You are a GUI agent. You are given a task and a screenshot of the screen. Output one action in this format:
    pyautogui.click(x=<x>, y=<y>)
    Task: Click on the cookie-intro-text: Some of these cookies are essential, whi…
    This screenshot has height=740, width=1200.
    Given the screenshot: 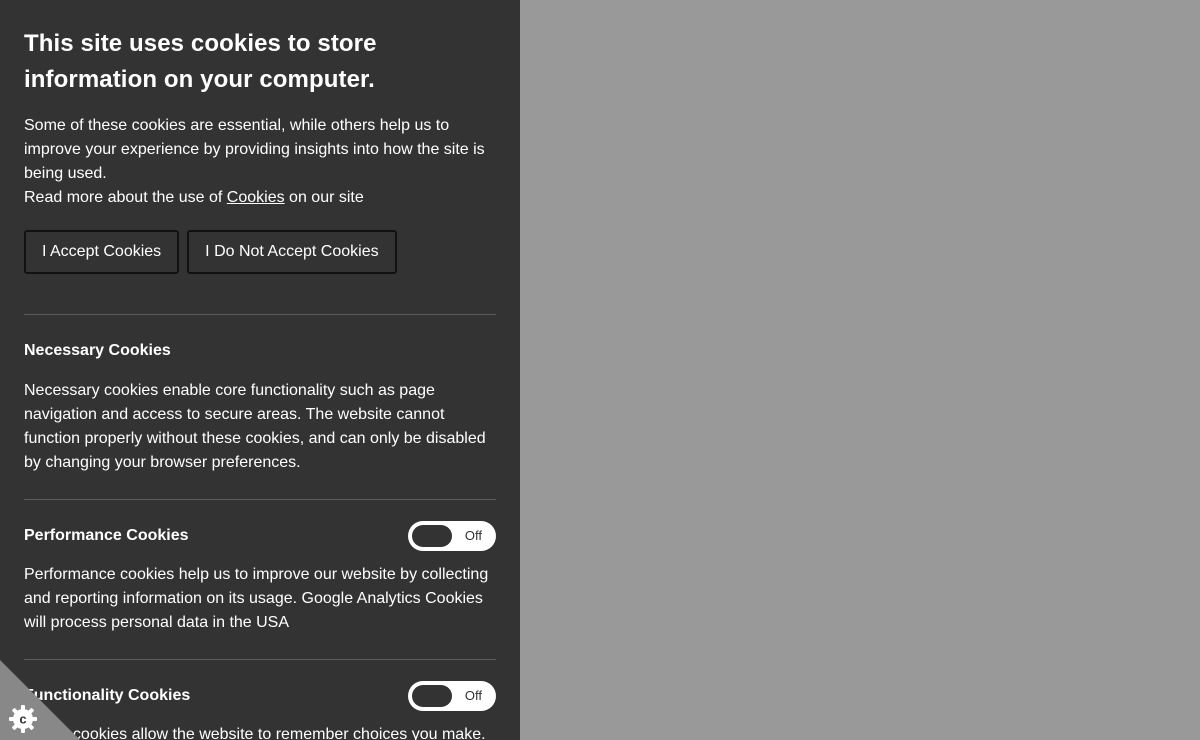 What is the action you would take?
    pyautogui.click(x=254, y=149)
    